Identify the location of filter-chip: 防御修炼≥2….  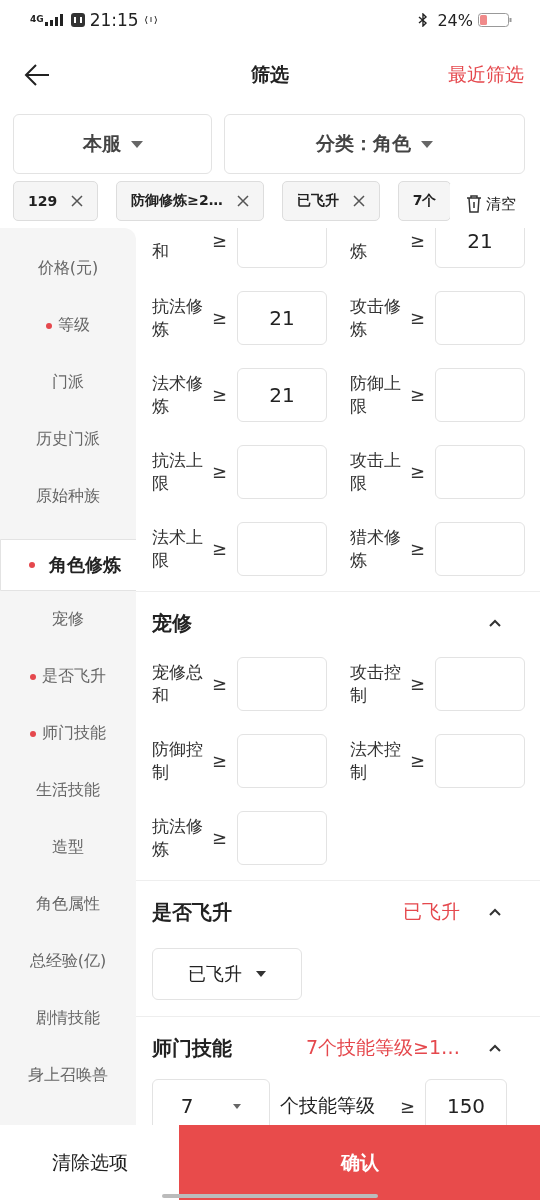
(190, 201).